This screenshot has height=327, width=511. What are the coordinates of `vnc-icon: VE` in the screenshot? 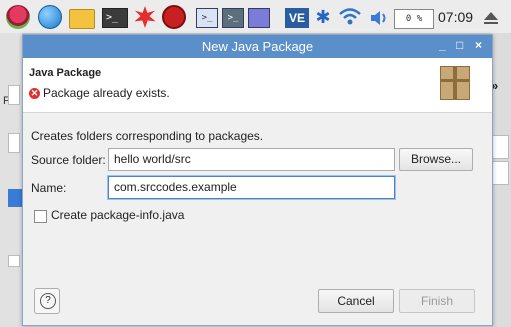 It's located at (297, 18).